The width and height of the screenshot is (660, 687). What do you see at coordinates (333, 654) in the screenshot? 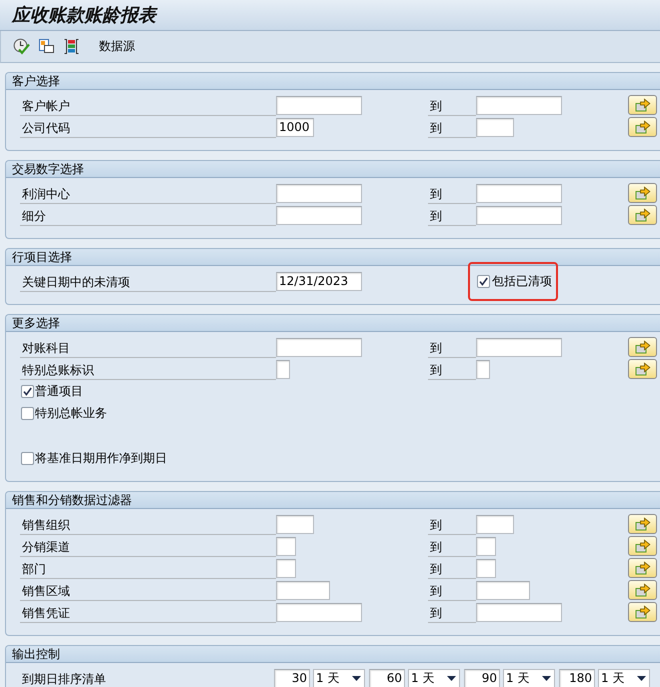
I see `section-title: 输出控制` at bounding box center [333, 654].